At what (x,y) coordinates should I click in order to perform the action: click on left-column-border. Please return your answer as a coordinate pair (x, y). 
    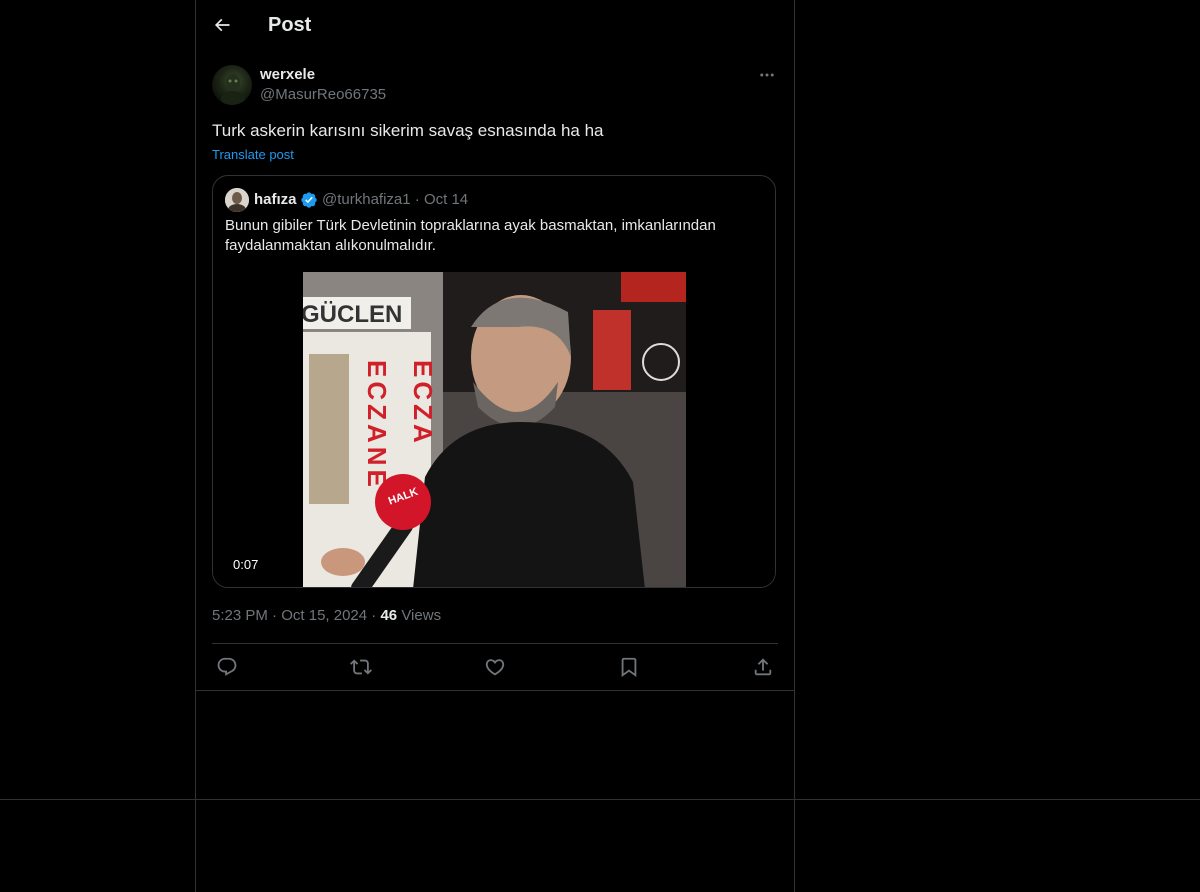
    Looking at the image, I should click on (195, 446).